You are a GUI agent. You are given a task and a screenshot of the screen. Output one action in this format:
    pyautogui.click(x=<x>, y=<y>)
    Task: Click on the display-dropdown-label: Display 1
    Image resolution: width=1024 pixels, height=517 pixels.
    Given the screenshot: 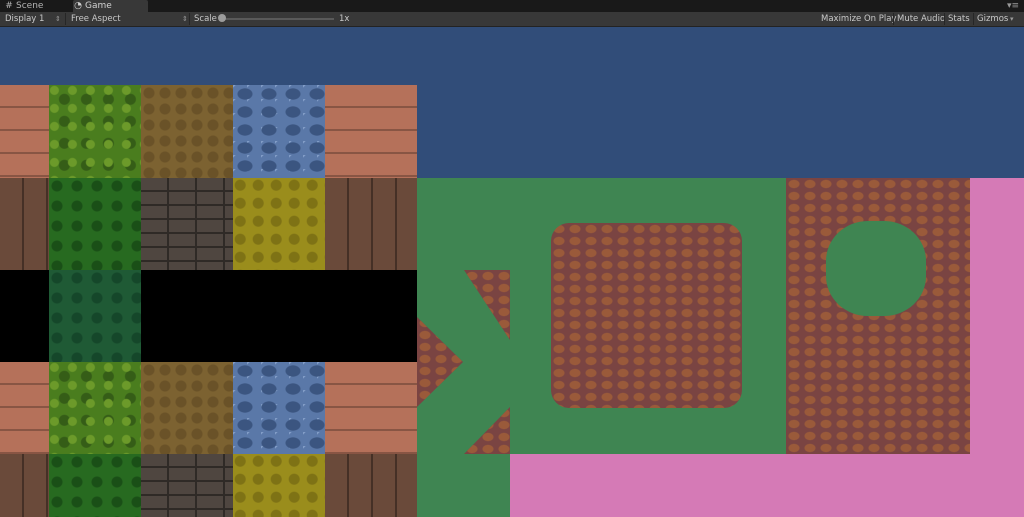 What is the action you would take?
    pyautogui.click(x=25, y=19)
    